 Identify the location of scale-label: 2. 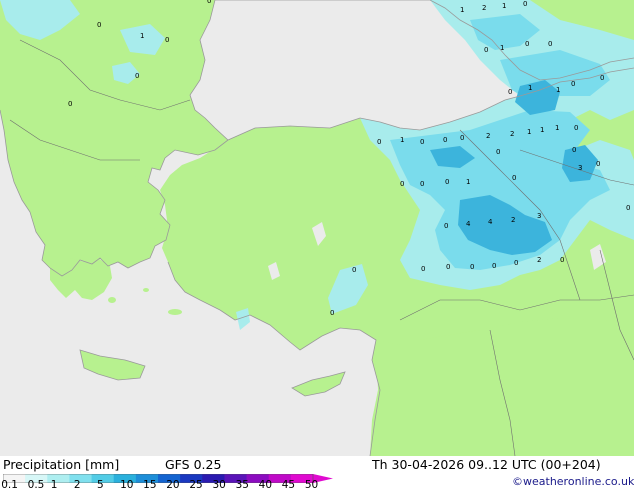
(77, 485).